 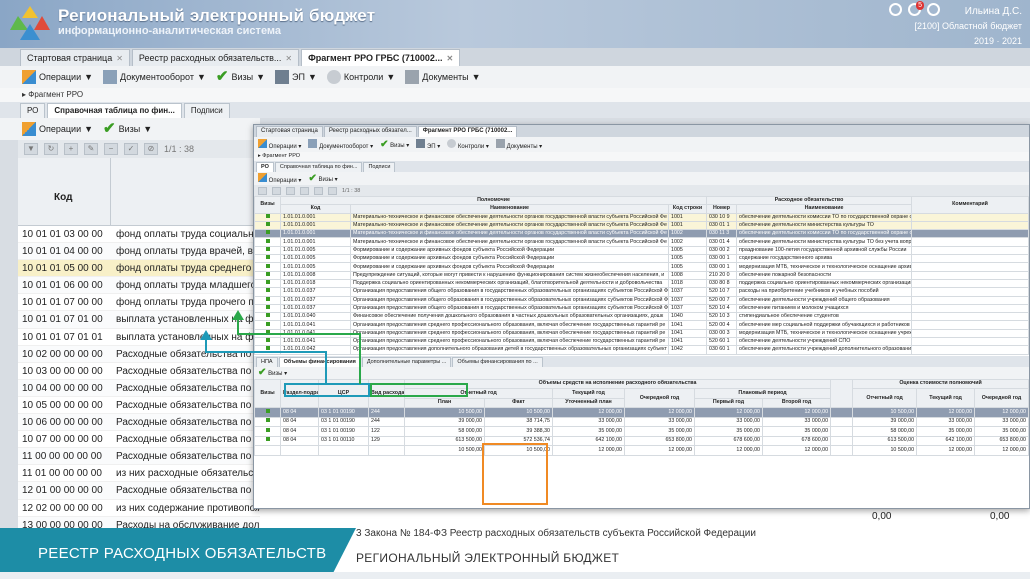 I want to click on col-next: Очередной год, so click(x=659, y=398).